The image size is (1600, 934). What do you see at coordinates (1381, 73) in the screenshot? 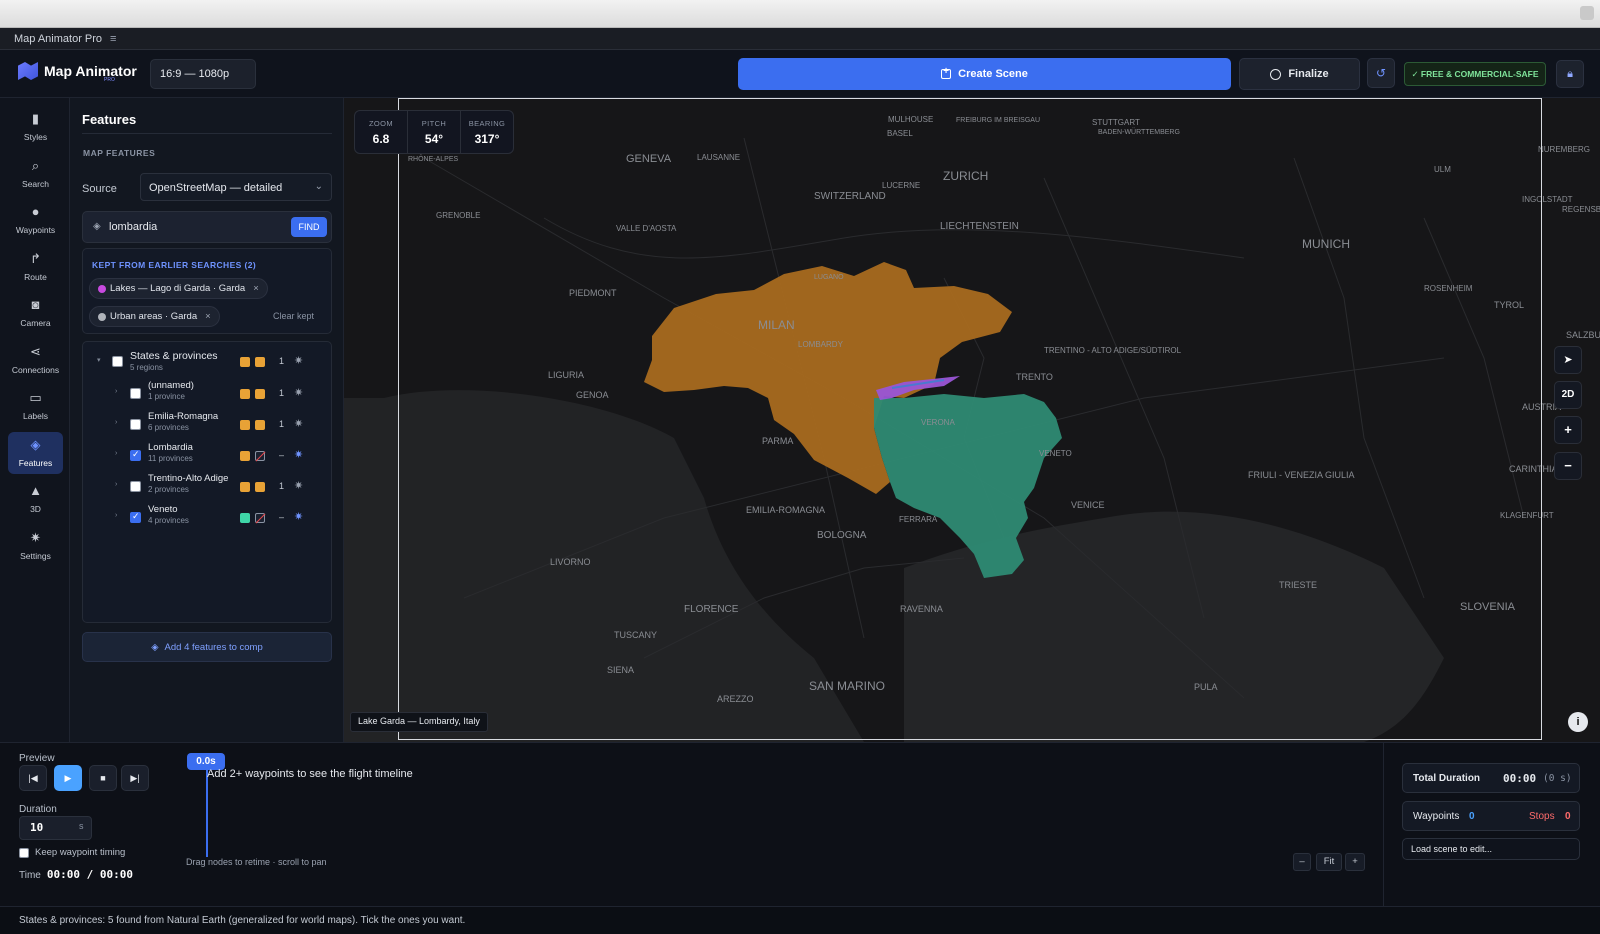
I see `undo-icon: ↺` at bounding box center [1381, 73].